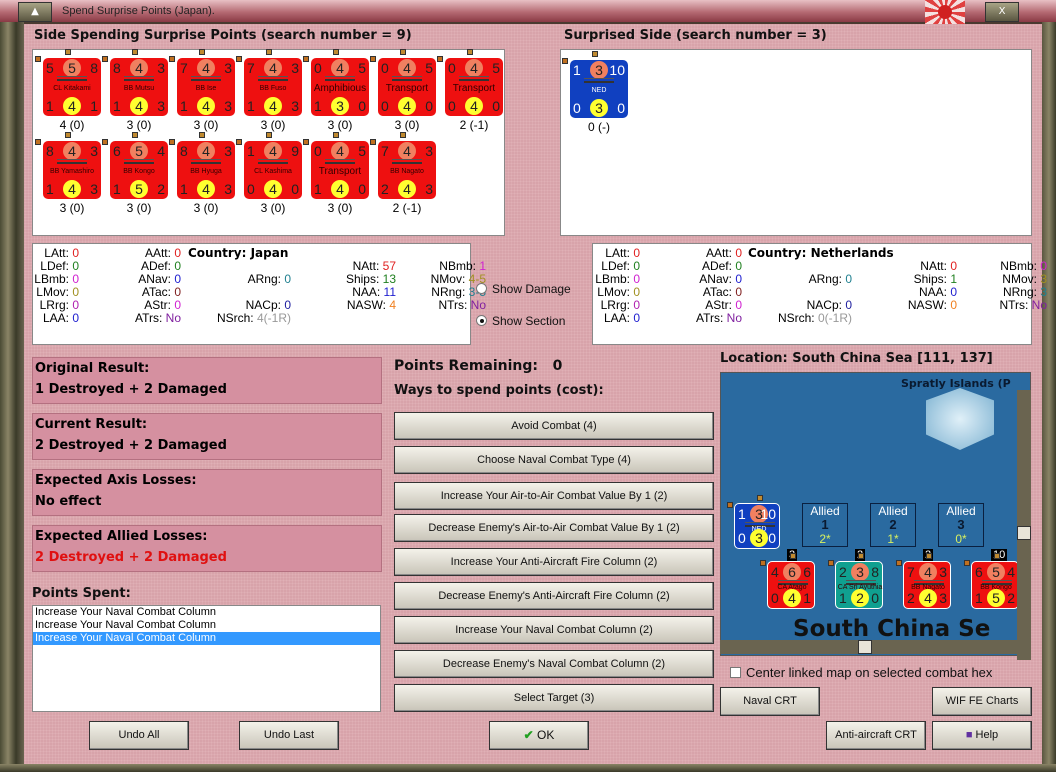 The image size is (1056, 772). I want to click on show-damage-radio: Show Damage, so click(523, 289).